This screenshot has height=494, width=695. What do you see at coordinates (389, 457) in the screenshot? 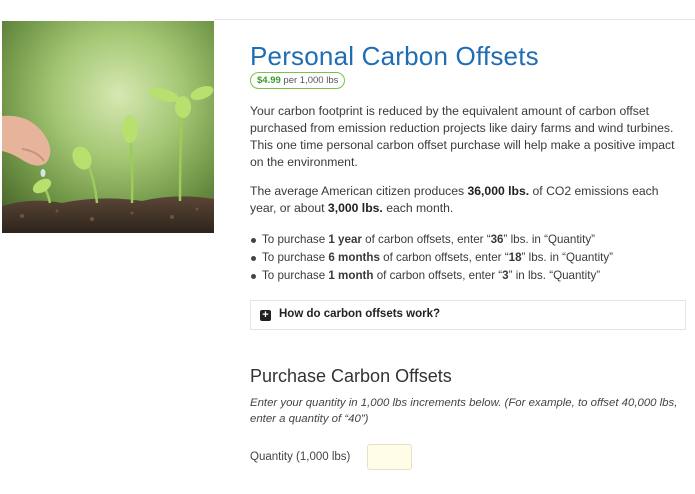
I see `quantity-input` at bounding box center [389, 457].